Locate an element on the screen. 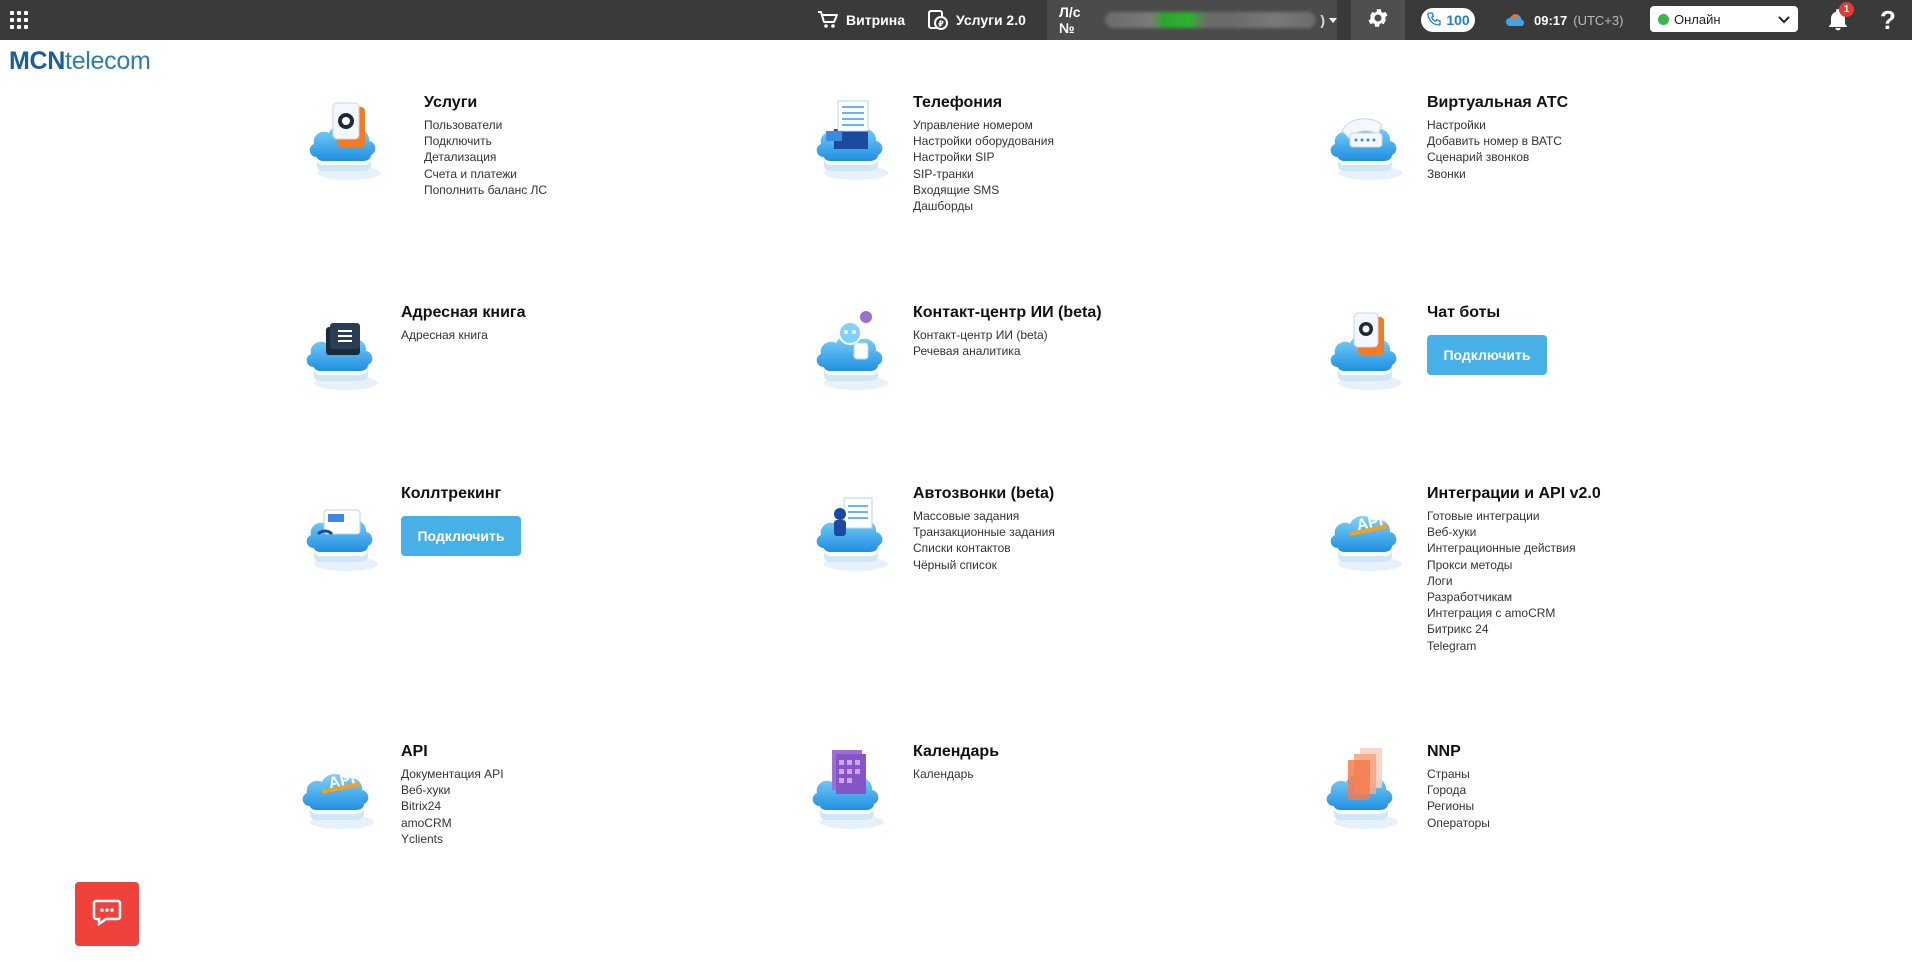 The height and width of the screenshot is (962, 1912). section-title: Интеграции и API v2.0 is located at coordinates (1514, 493).